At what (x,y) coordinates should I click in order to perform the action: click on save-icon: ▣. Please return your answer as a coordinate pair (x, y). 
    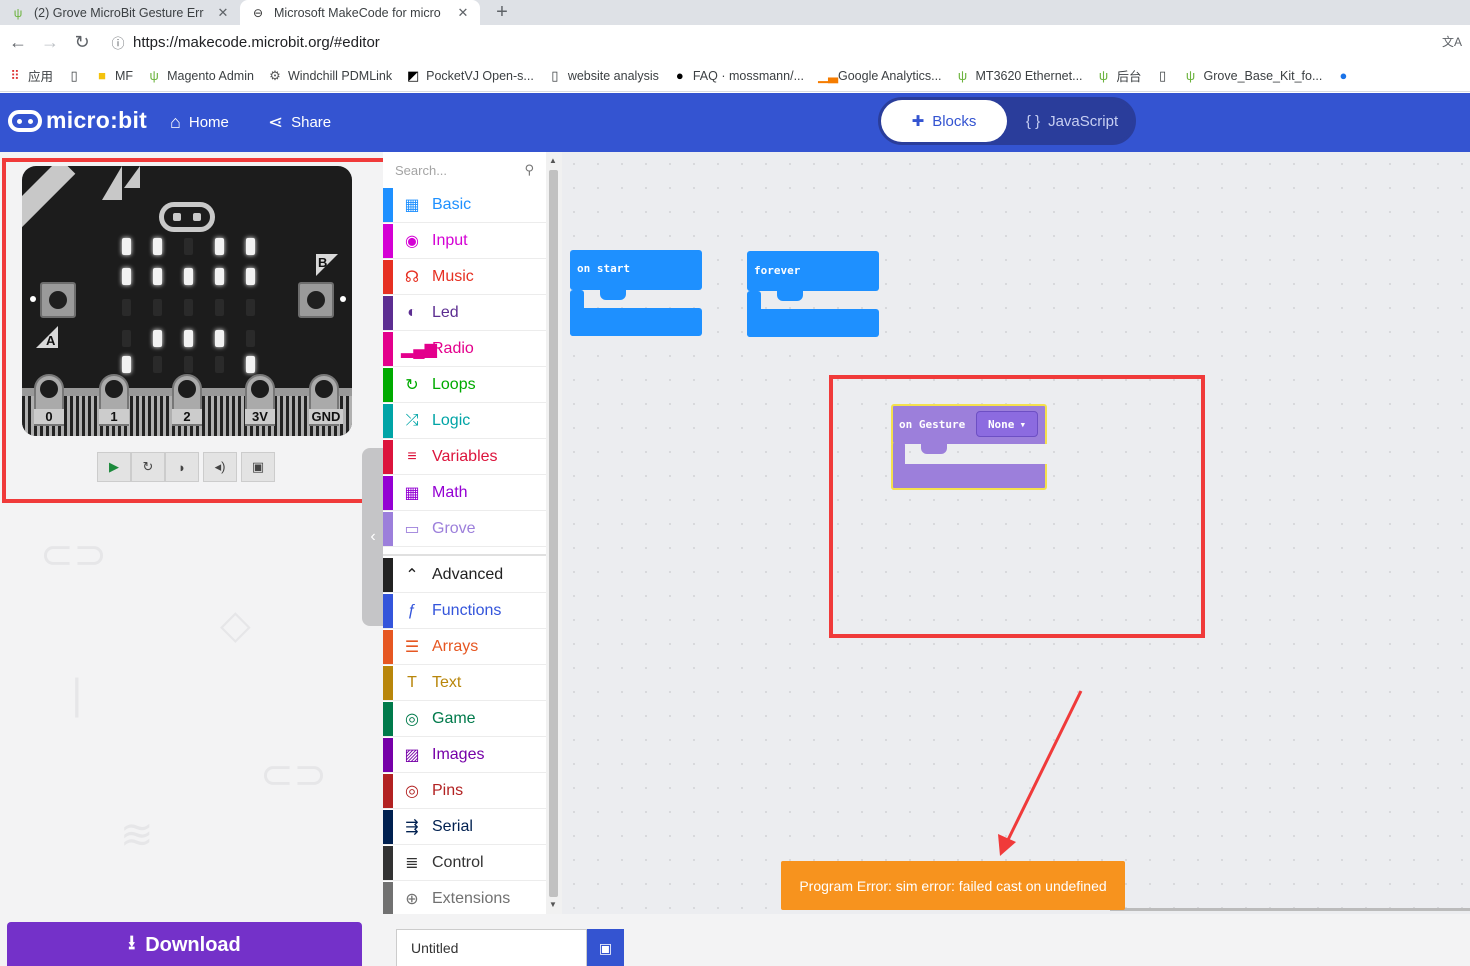
    Looking at the image, I should click on (605, 947).